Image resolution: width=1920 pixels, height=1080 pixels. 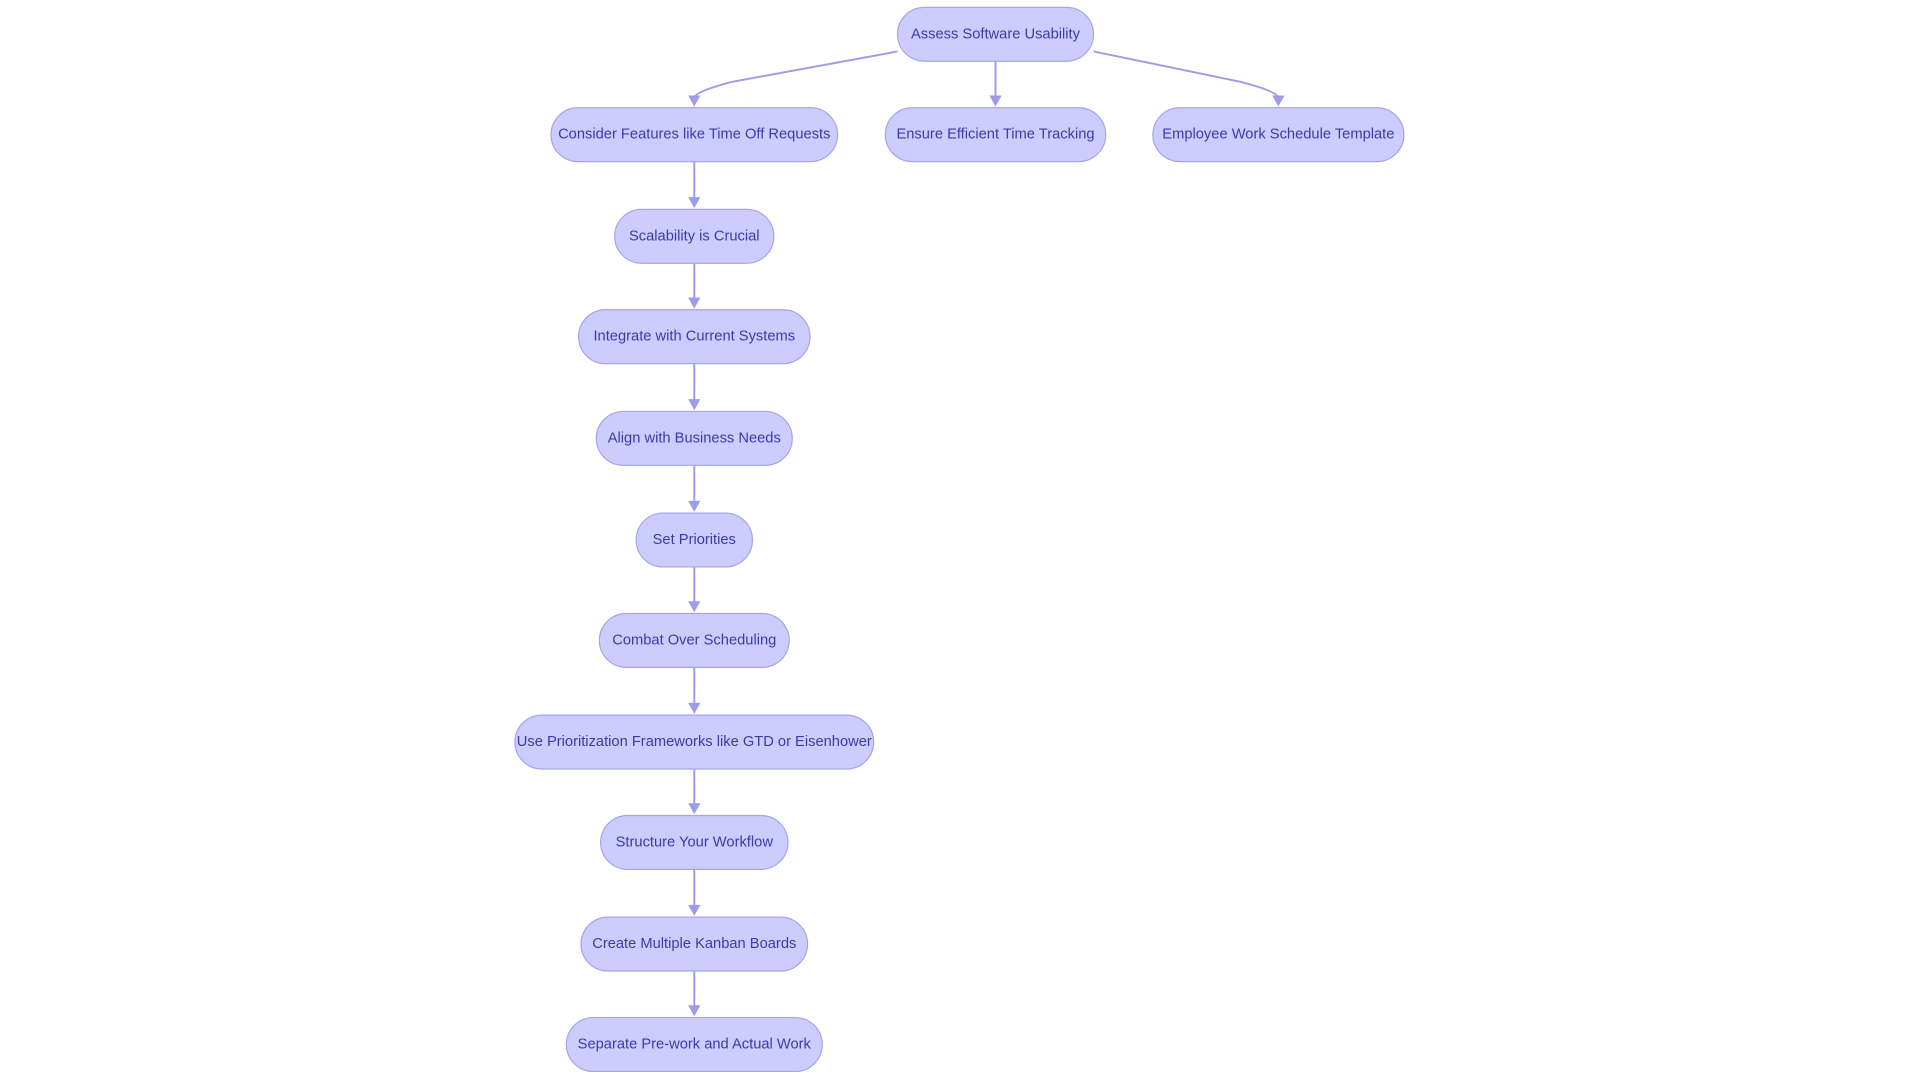 I want to click on node-n4: Scalability is Crucial, so click(x=694, y=236).